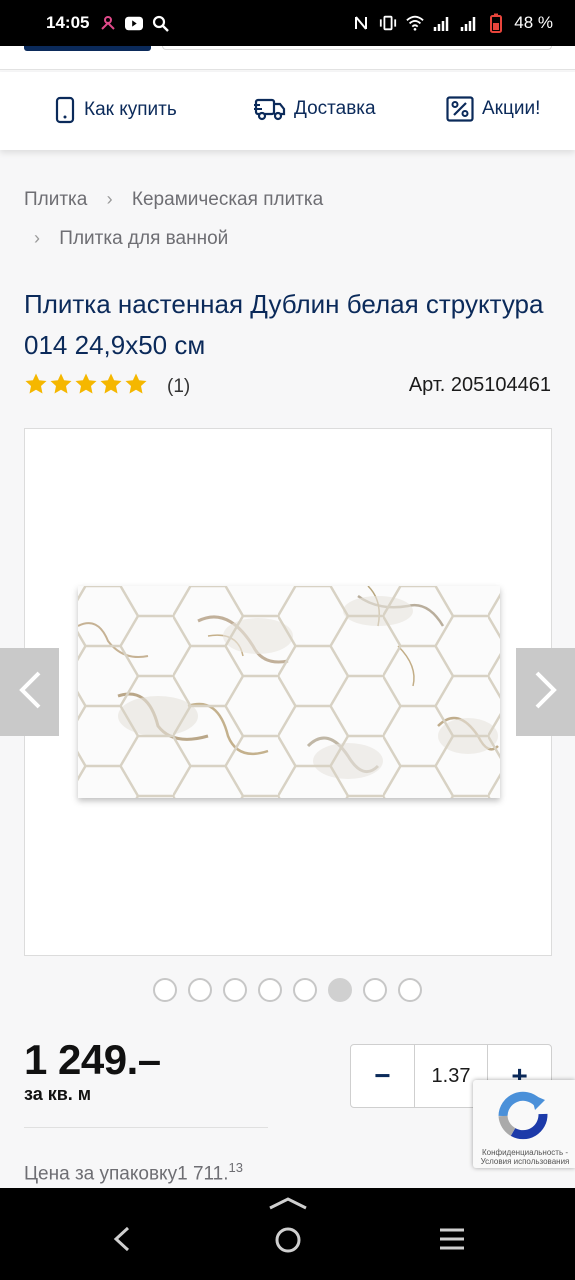 This screenshot has height=1280, width=575. I want to click on status-time: 14:05, so click(68, 22).